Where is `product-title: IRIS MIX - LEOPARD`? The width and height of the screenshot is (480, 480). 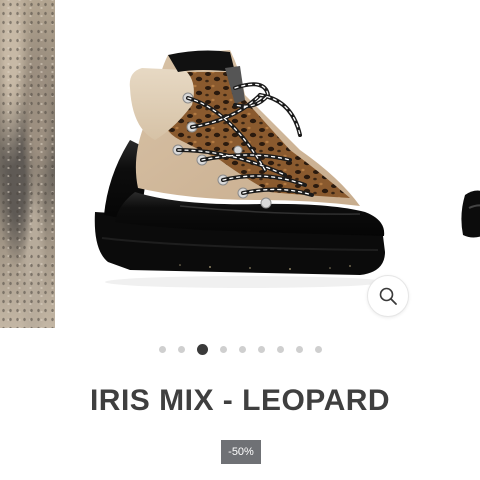
product-title: IRIS MIX - LEOPARD is located at coordinates (240, 400).